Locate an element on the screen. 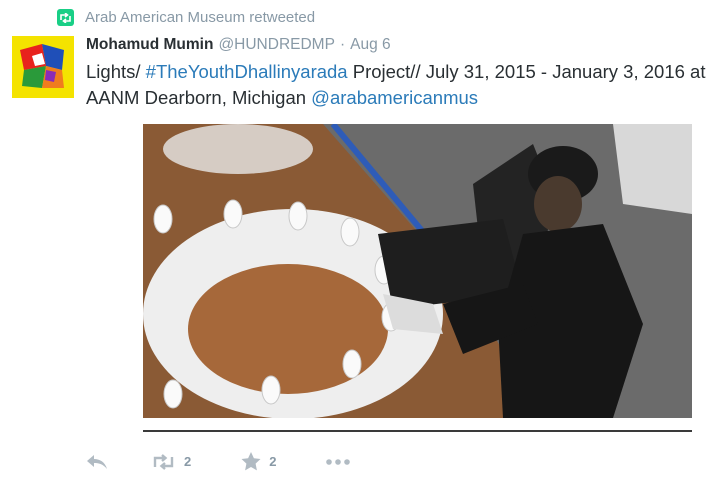 Image resolution: width=726 pixels, height=483 pixels. retweet-button: 2 is located at coordinates (171, 461).